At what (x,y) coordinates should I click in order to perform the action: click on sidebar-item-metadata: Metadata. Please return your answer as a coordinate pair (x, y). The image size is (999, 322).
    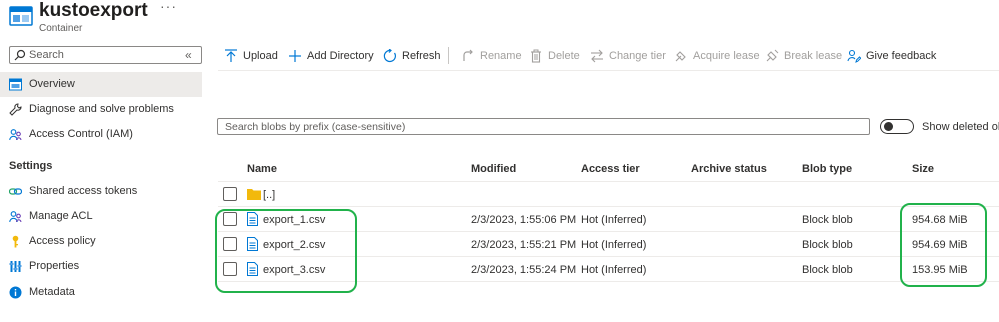
    Looking at the image, I should click on (101, 292).